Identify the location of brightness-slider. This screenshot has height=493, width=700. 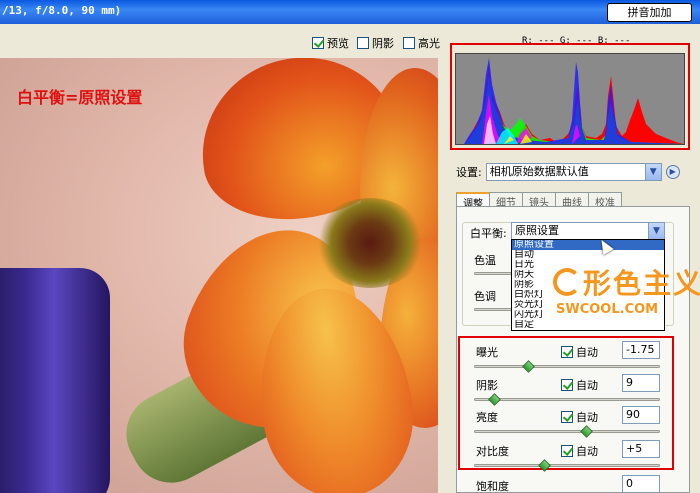
(567, 431).